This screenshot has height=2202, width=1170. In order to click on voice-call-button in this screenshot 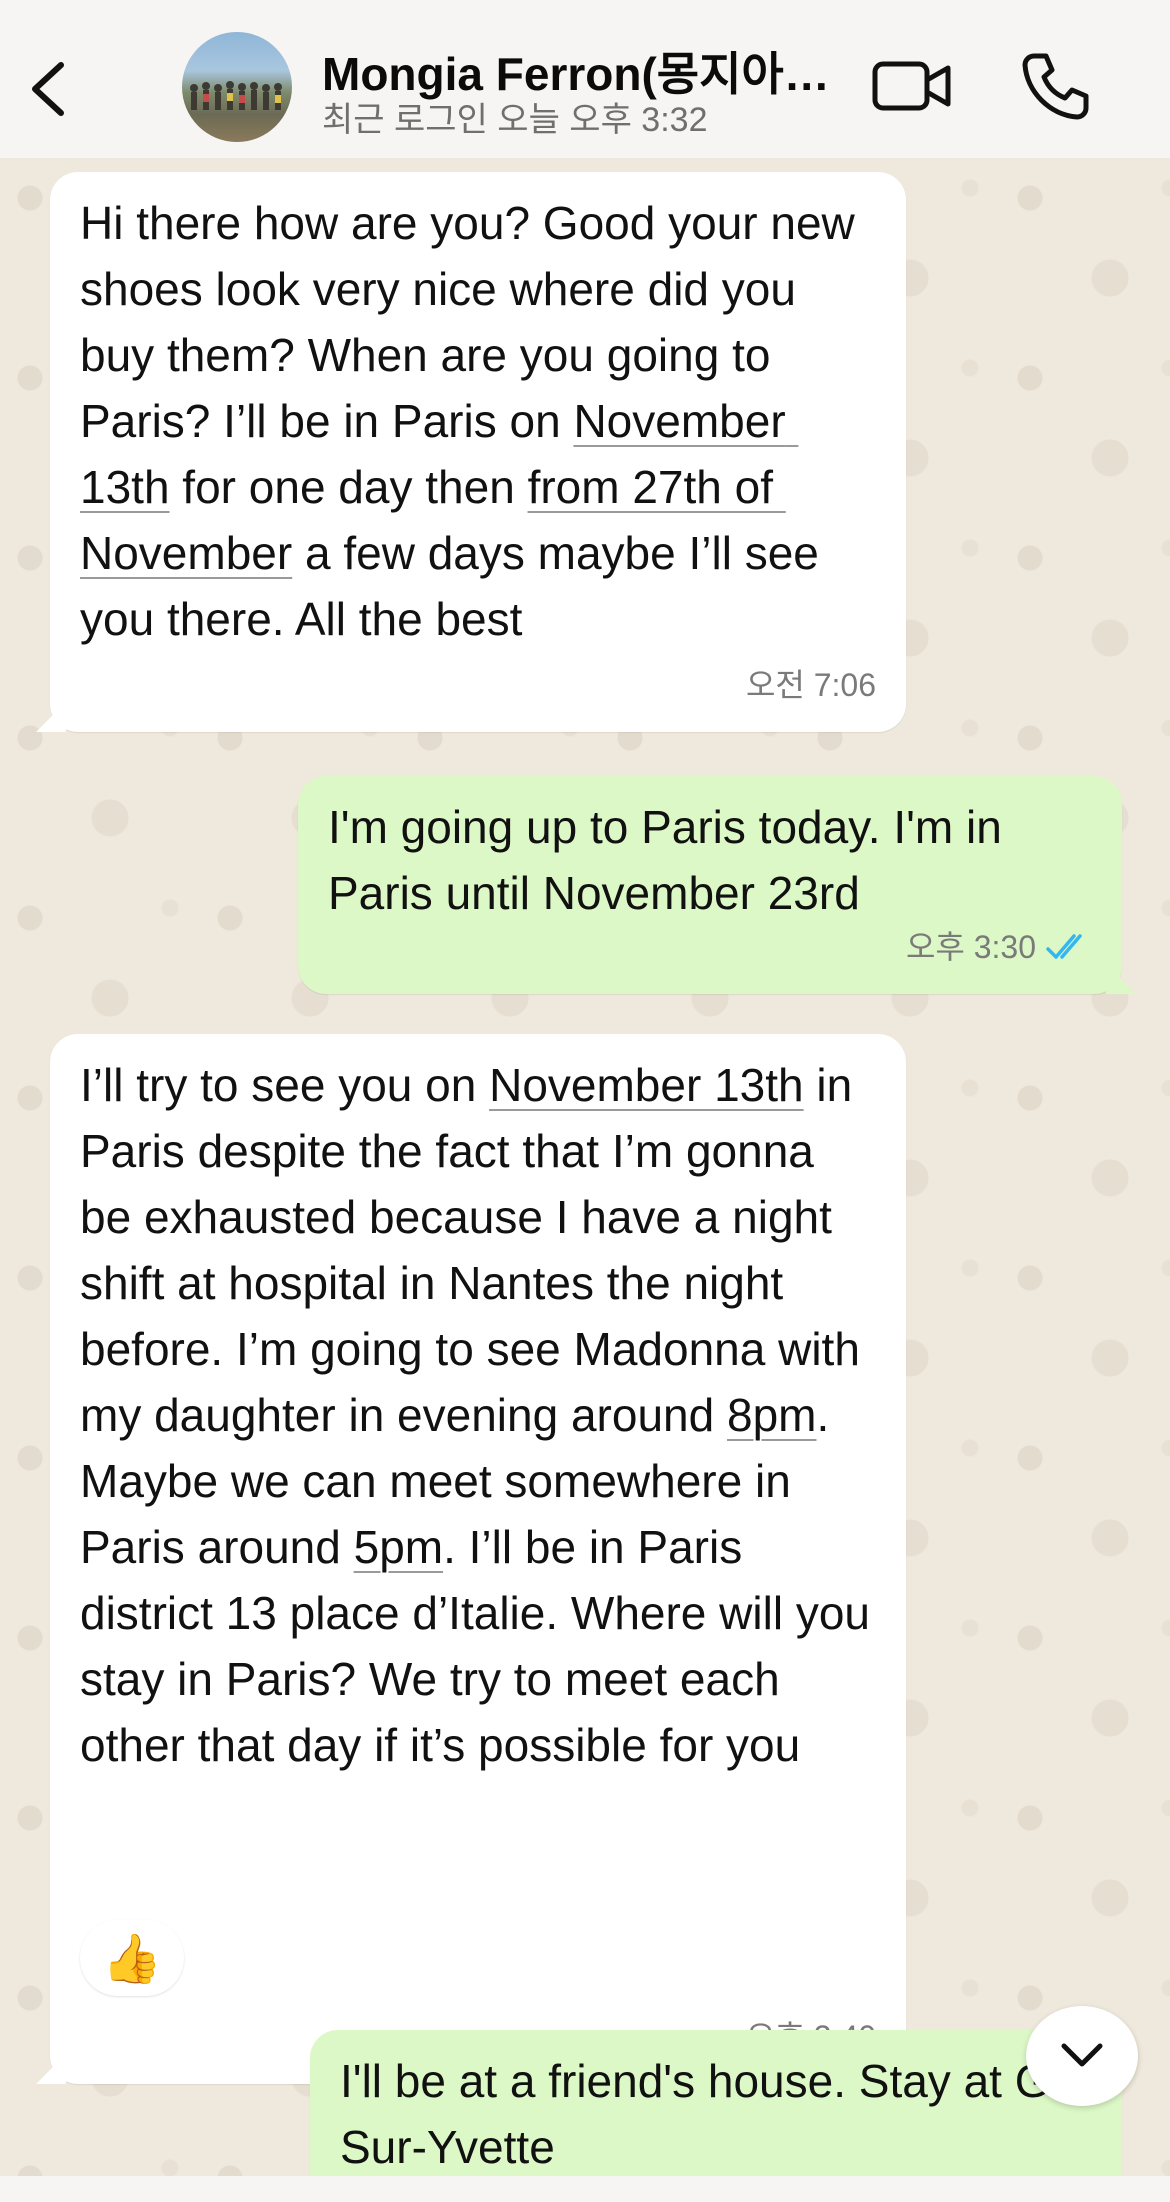, I will do `click(1056, 86)`.